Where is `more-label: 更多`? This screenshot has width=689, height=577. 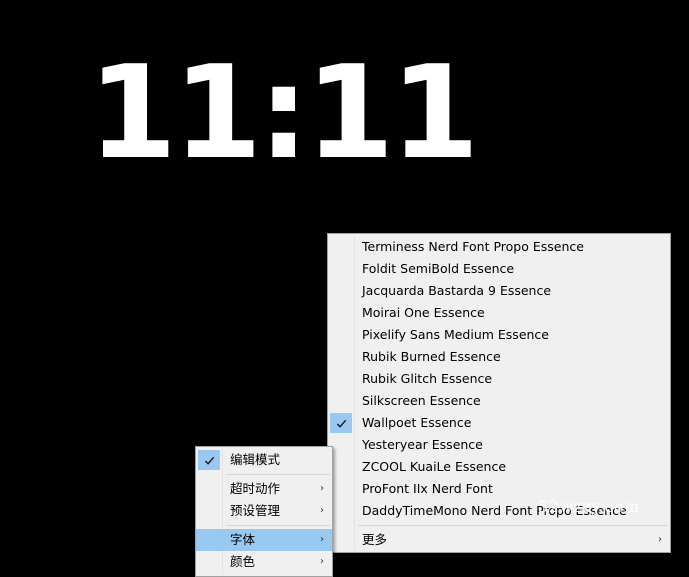
more-label: 更多 is located at coordinates (375, 539).